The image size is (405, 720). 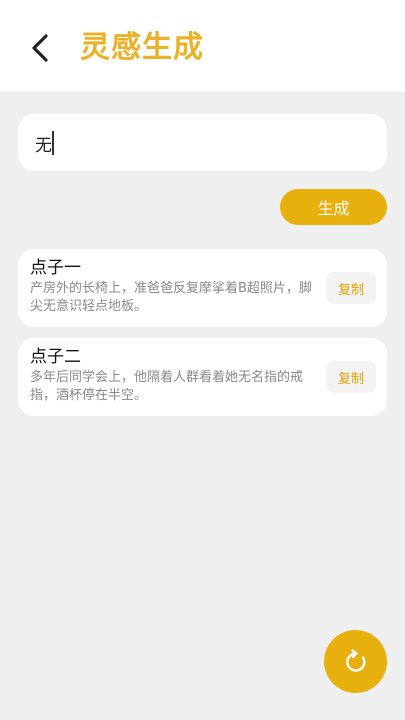 I want to click on text-caret, so click(x=53, y=143).